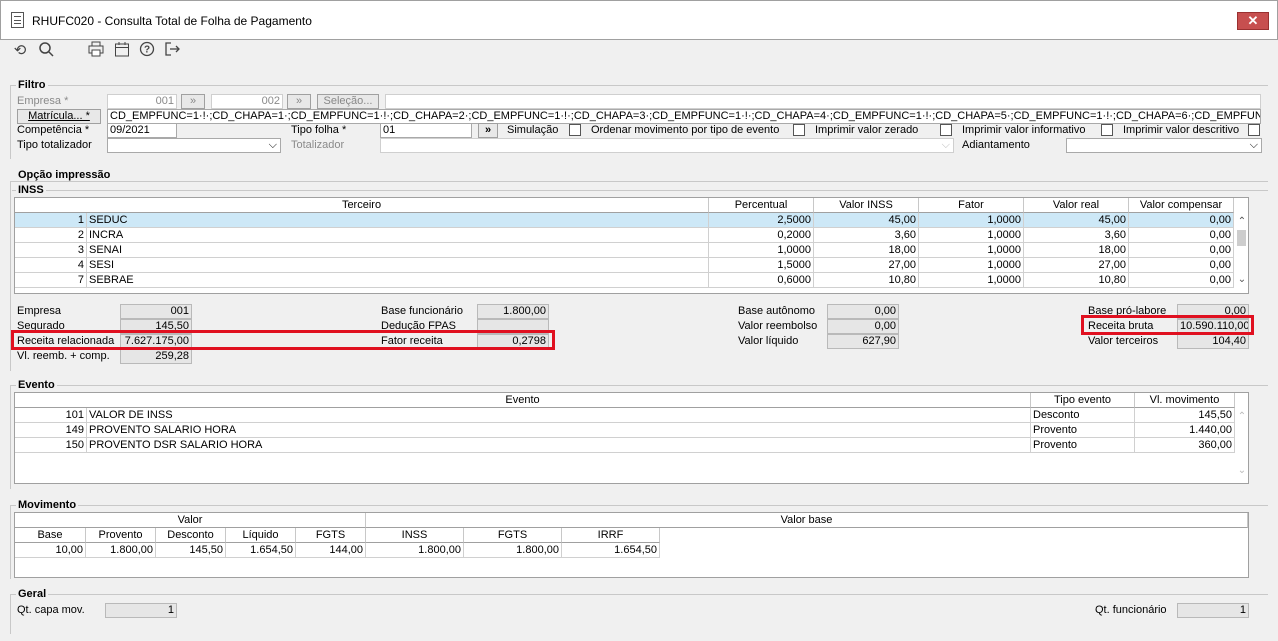  What do you see at coordinates (866, 205) in the screenshot?
I see `col-header-valor-inss: Valor INSS` at bounding box center [866, 205].